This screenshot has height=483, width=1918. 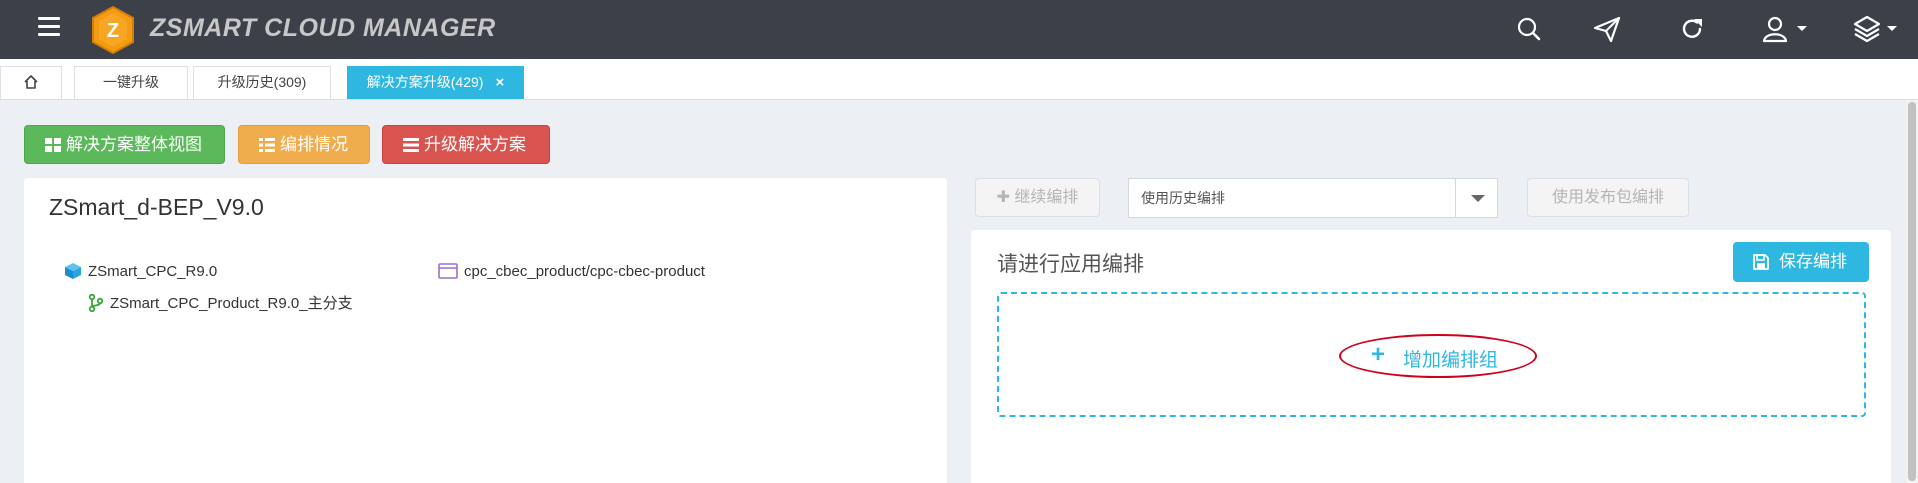 I want to click on arrange-title: 请进行应用编排, so click(x=1070, y=264).